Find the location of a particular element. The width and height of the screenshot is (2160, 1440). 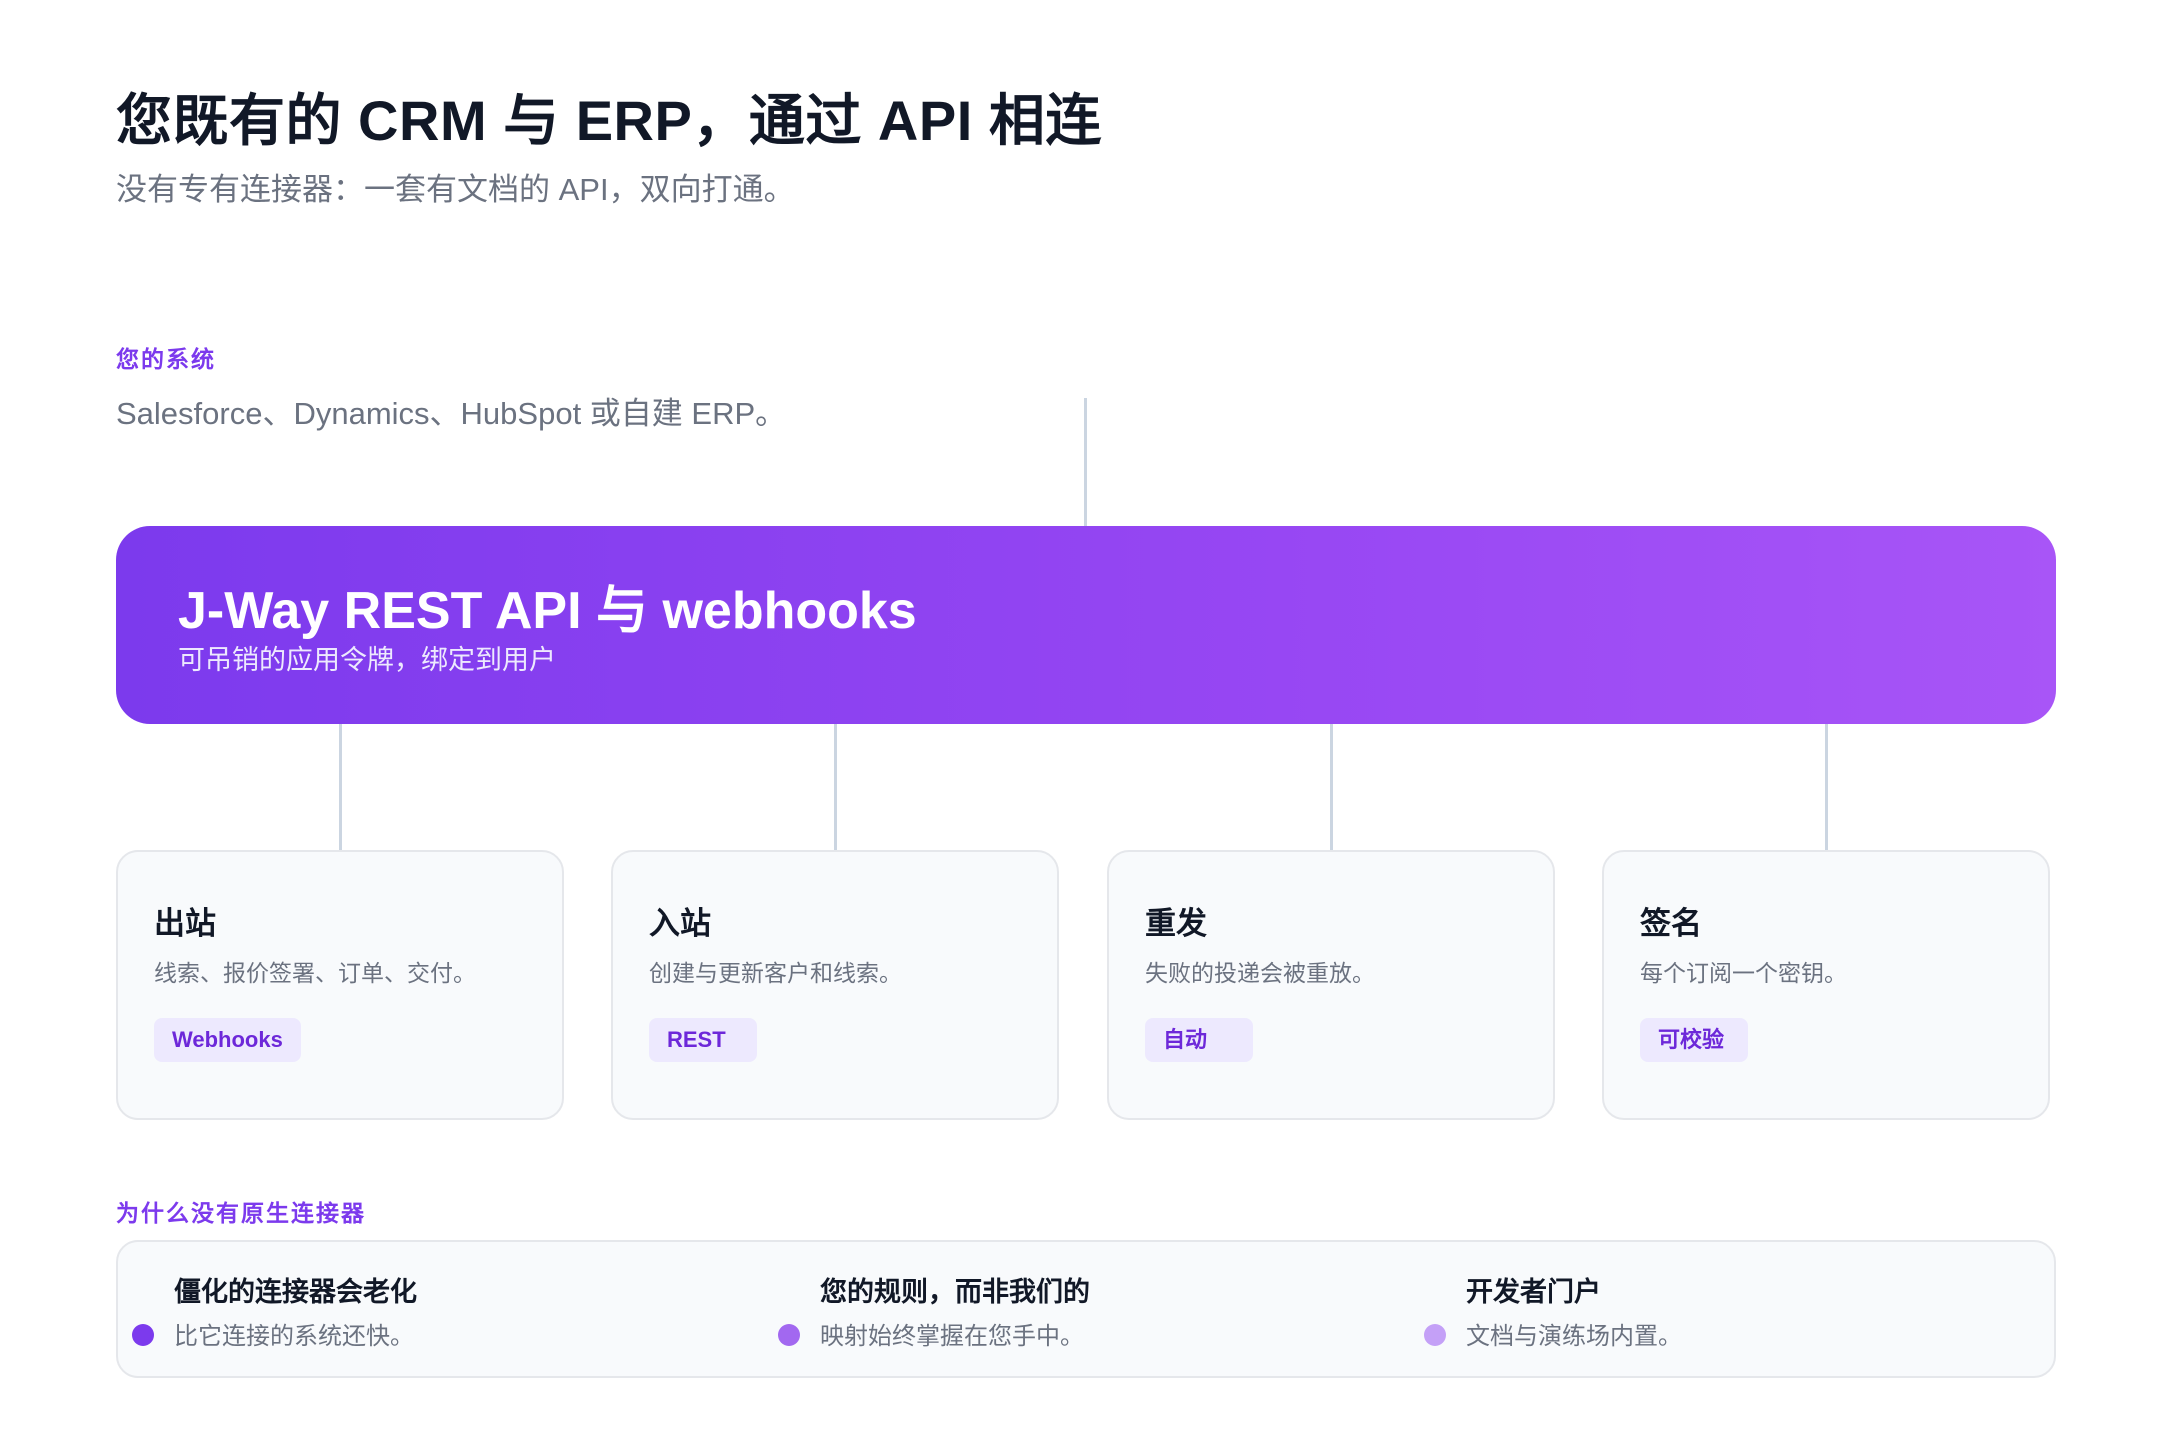

card-signature: 签名 每个订阅一个密钥。 可校验 is located at coordinates (1826, 985).